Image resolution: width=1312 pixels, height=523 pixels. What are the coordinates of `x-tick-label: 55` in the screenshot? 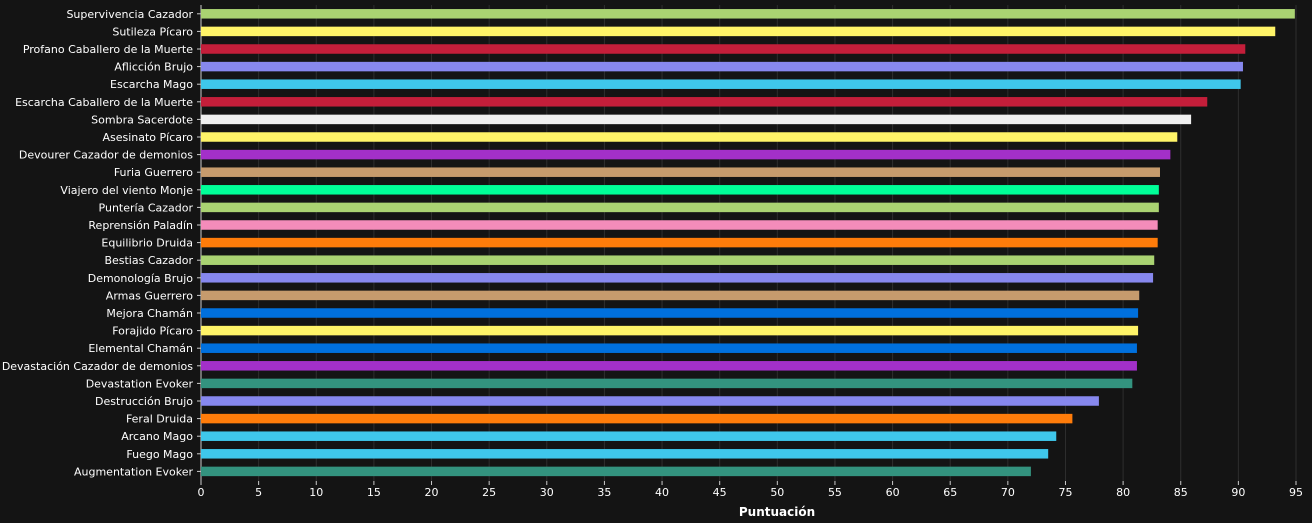 It's located at (835, 492).